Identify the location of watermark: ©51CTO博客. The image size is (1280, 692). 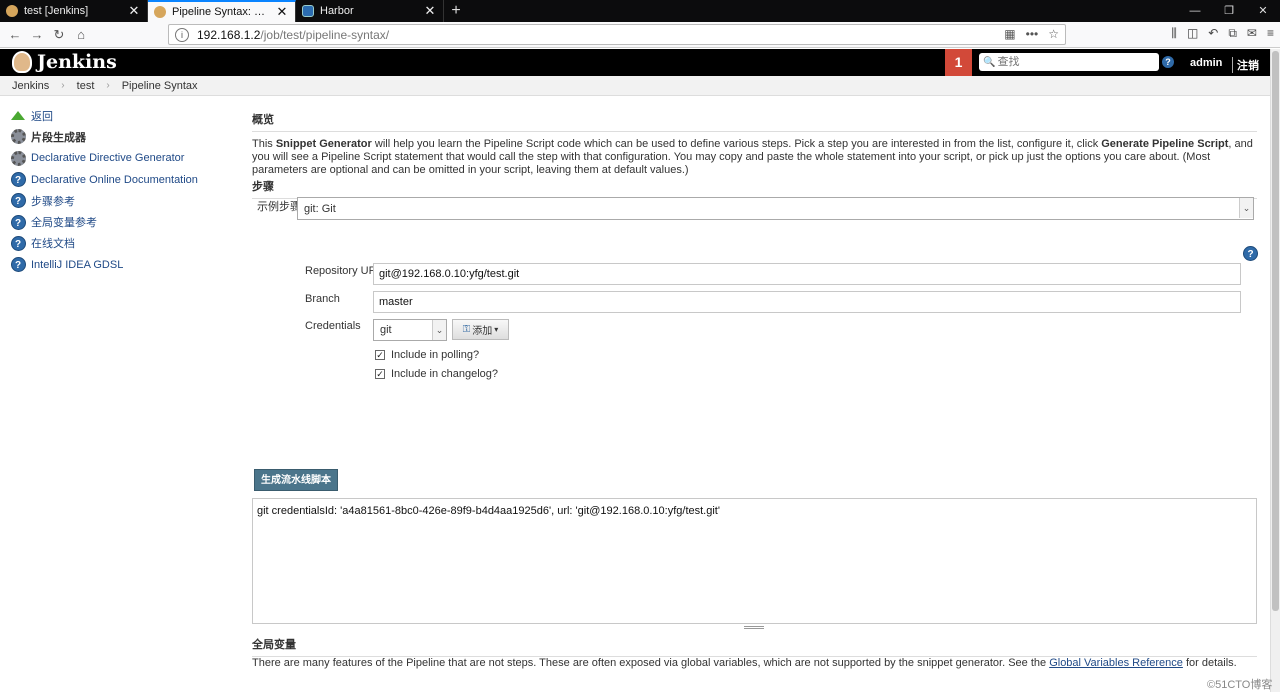
(1240, 685).